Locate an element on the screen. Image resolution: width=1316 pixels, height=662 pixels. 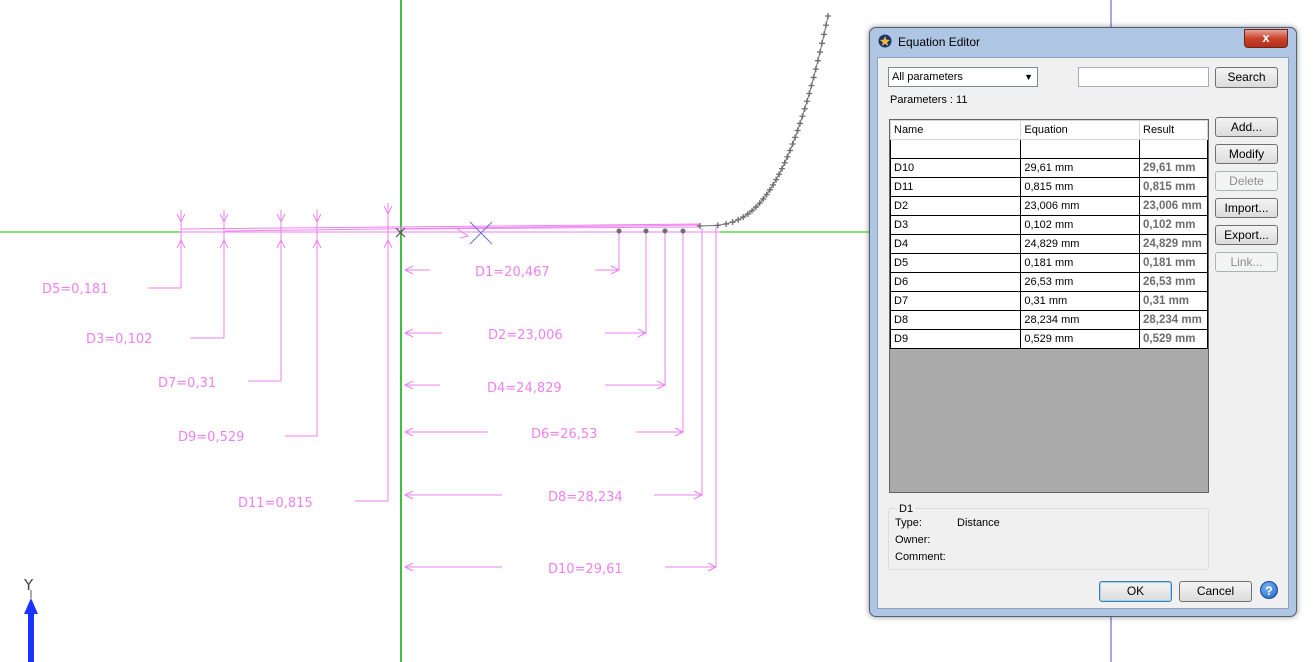
dim-label-d7: D7=0,31 is located at coordinates (187, 383).